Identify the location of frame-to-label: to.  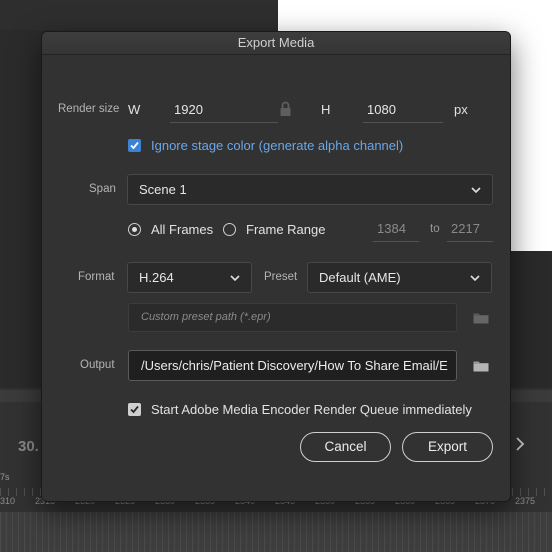
(435, 229).